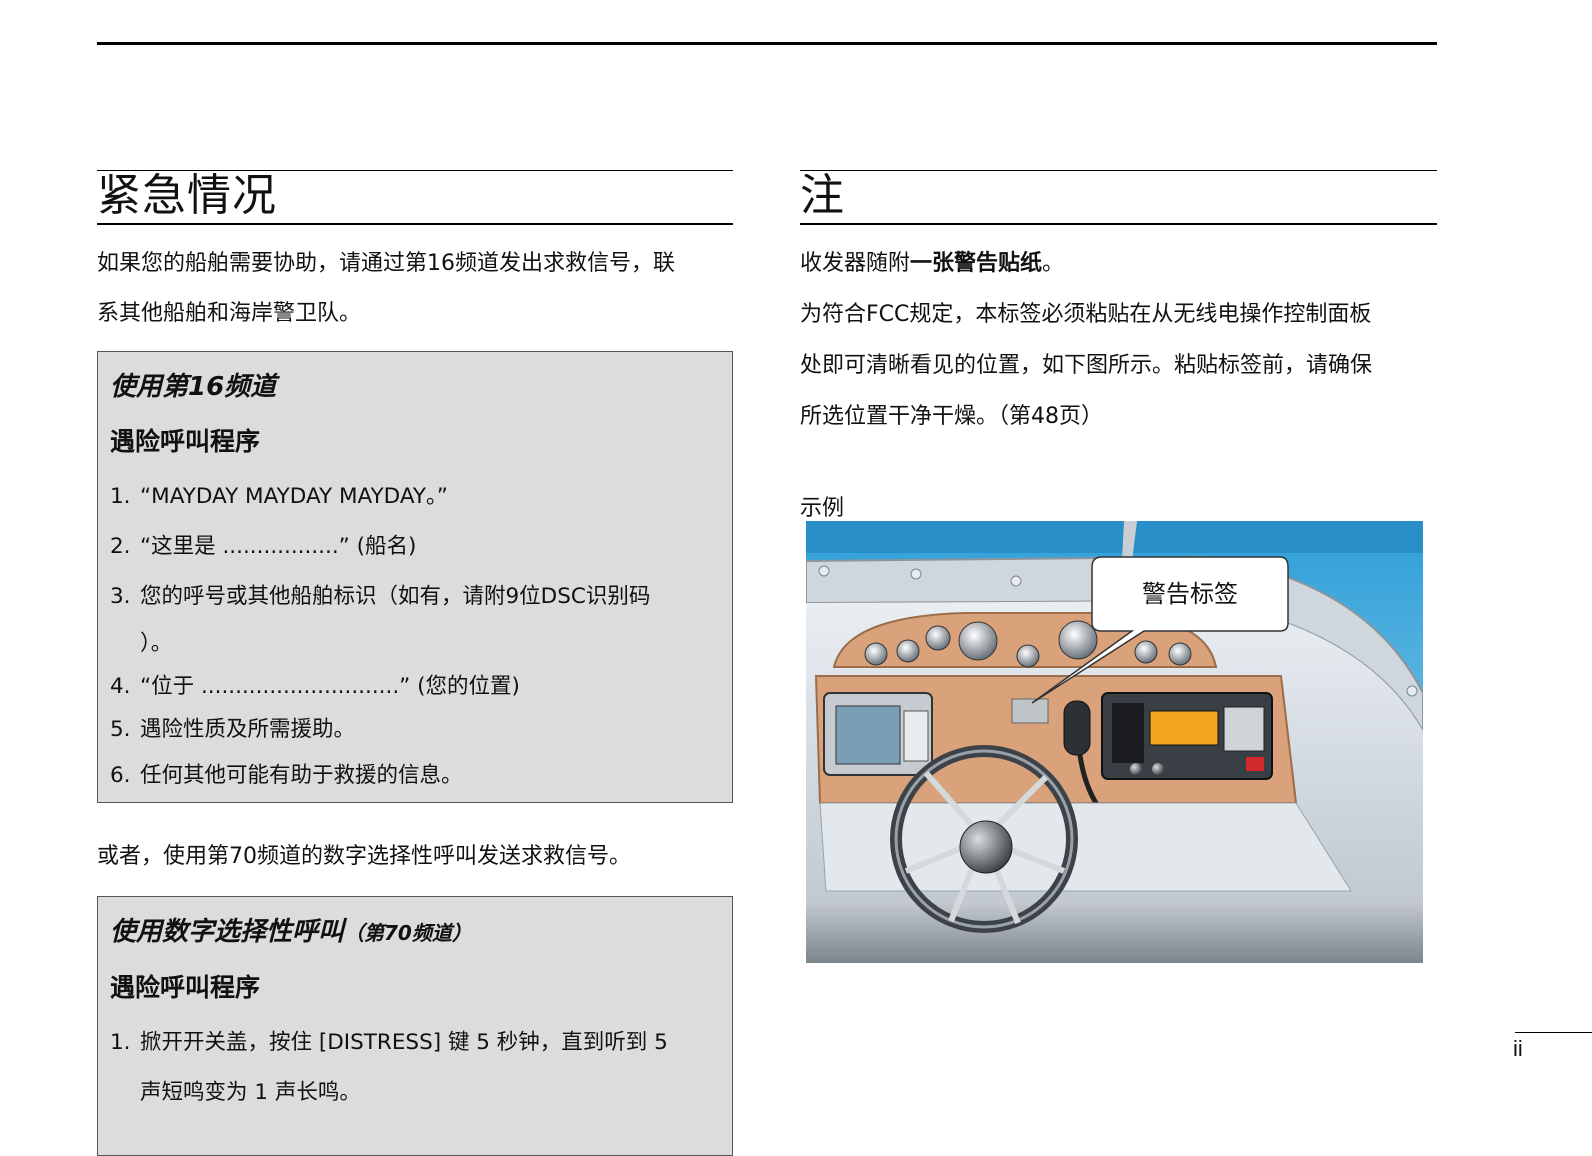 This screenshot has width=1592, height=1156. Describe the element at coordinates (291, 932) in the screenshot. I see `box2-title: 使用数字选择性呼叫（第70频道）` at that location.